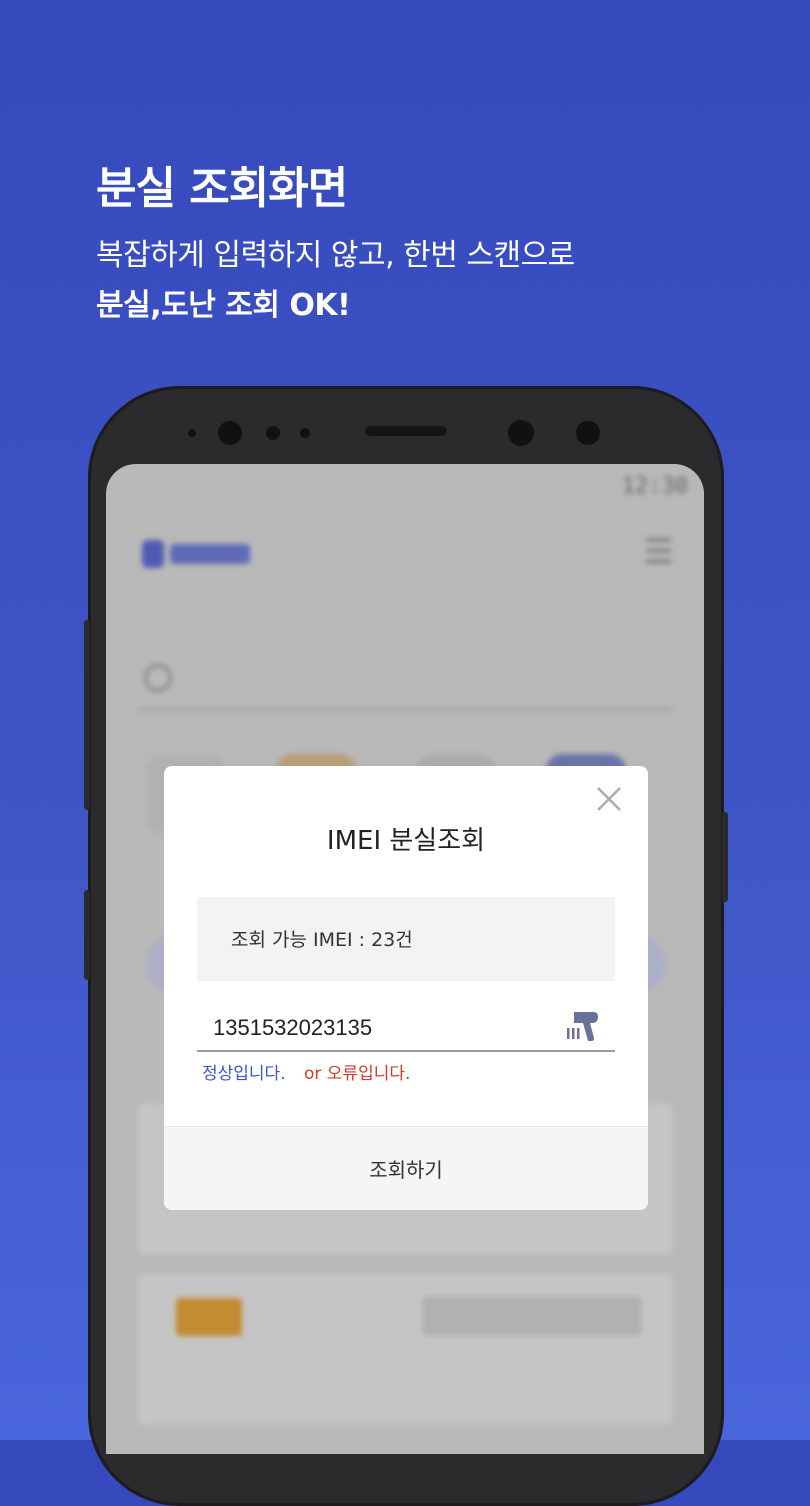 Image resolution: width=810 pixels, height=1506 pixels. Describe the element at coordinates (584, 1026) in the screenshot. I see `barcode-scanner-icon` at that location.